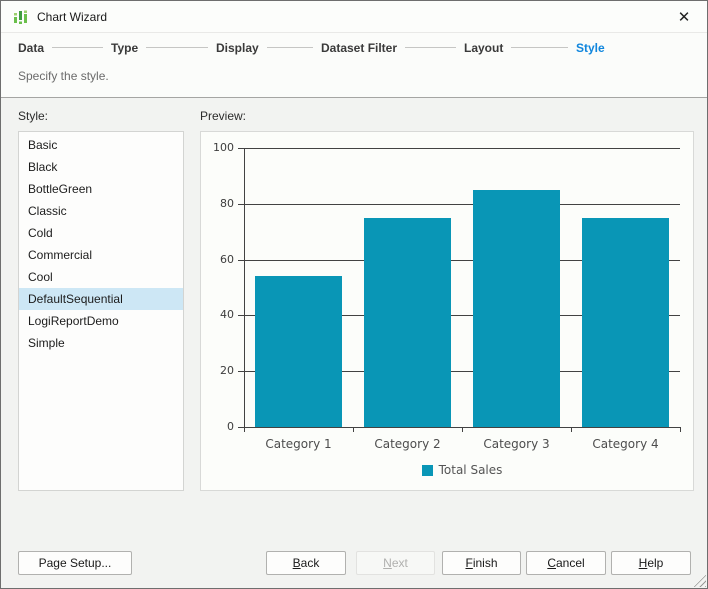 Image resolution: width=708 pixels, height=589 pixels. I want to click on y-tick-label: 0, so click(230, 426).